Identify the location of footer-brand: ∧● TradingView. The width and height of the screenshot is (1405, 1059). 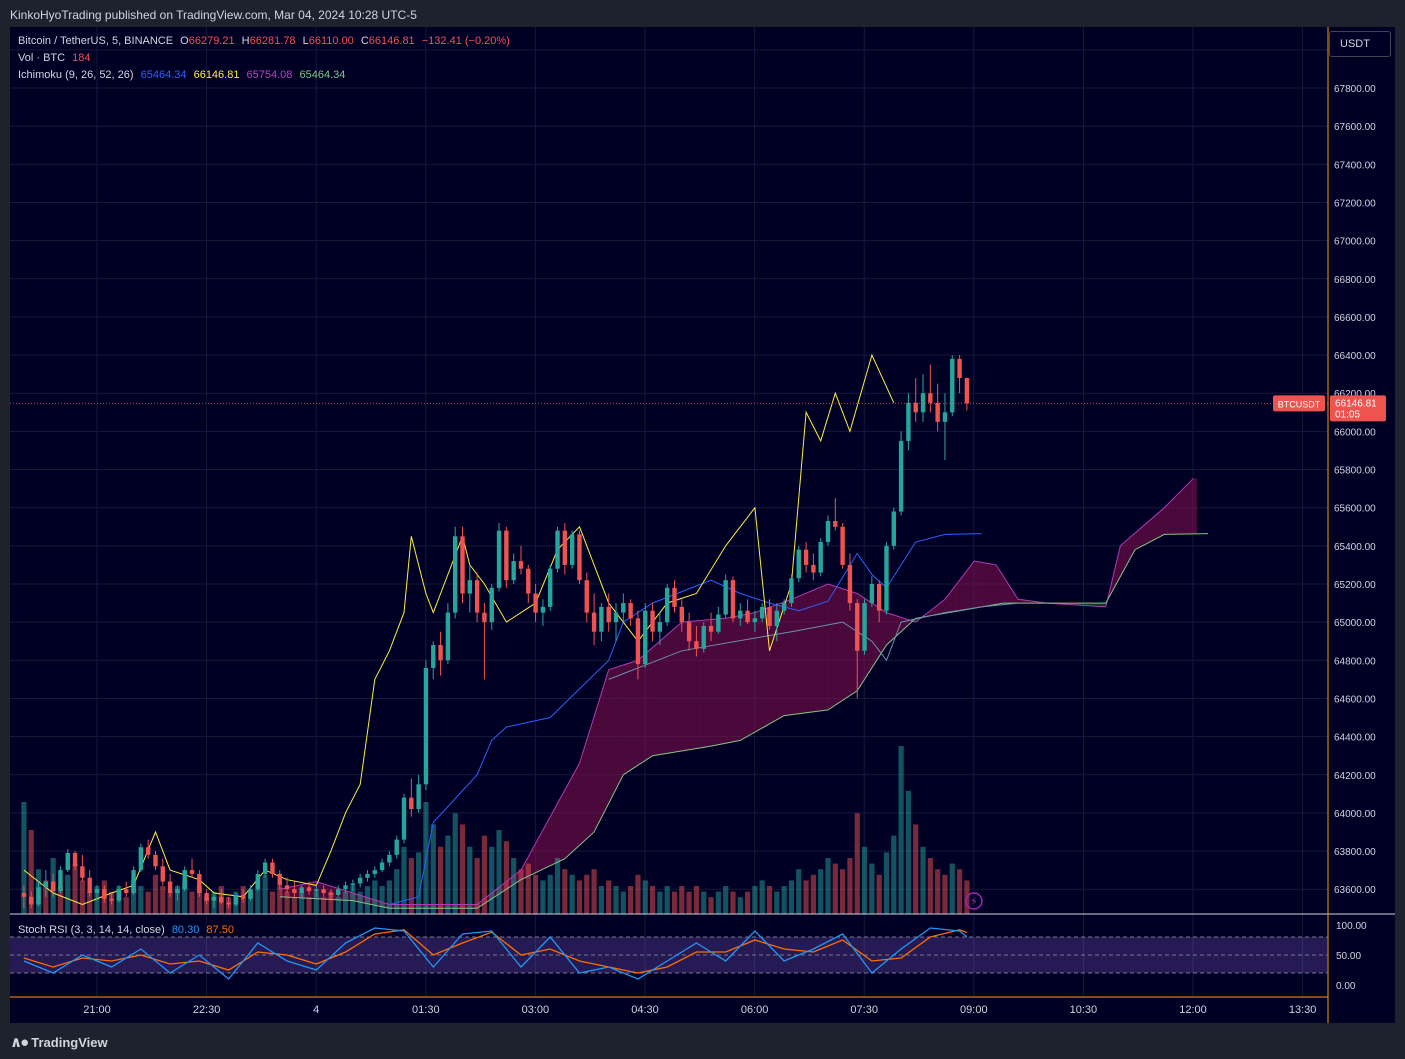
(59, 1042).